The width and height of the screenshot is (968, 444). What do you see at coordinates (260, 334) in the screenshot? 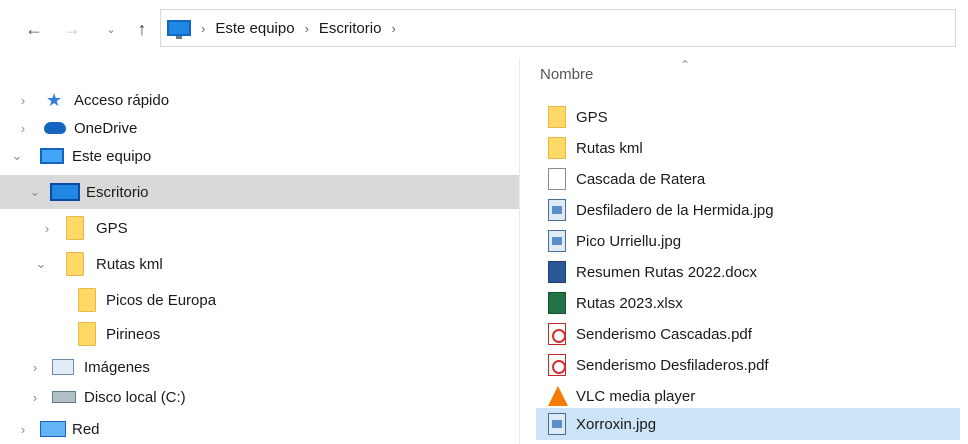
I see `tree-item-pirineos: Pirineos` at bounding box center [260, 334].